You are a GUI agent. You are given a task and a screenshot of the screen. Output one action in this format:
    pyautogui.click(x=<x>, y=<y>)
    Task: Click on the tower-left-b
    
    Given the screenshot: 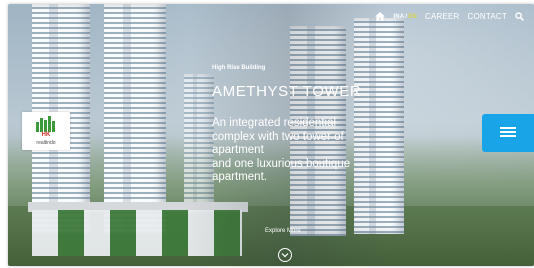 What is the action you would take?
    pyautogui.click(x=135, y=119)
    